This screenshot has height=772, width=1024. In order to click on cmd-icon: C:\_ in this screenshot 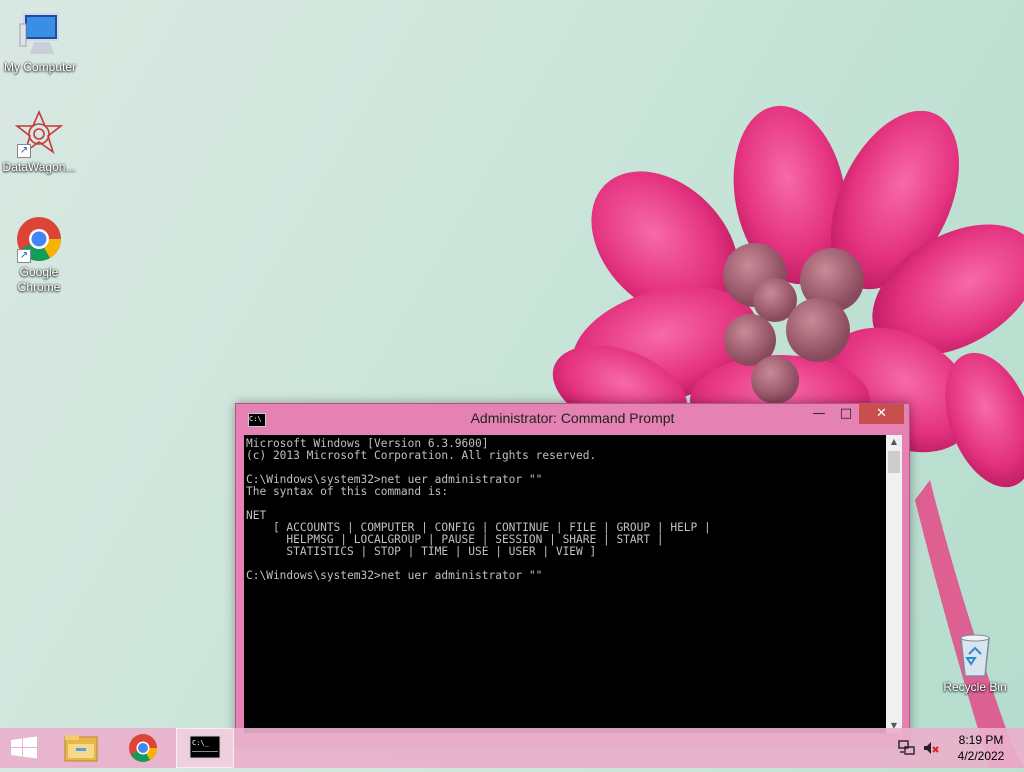, I will do `click(205, 747)`.